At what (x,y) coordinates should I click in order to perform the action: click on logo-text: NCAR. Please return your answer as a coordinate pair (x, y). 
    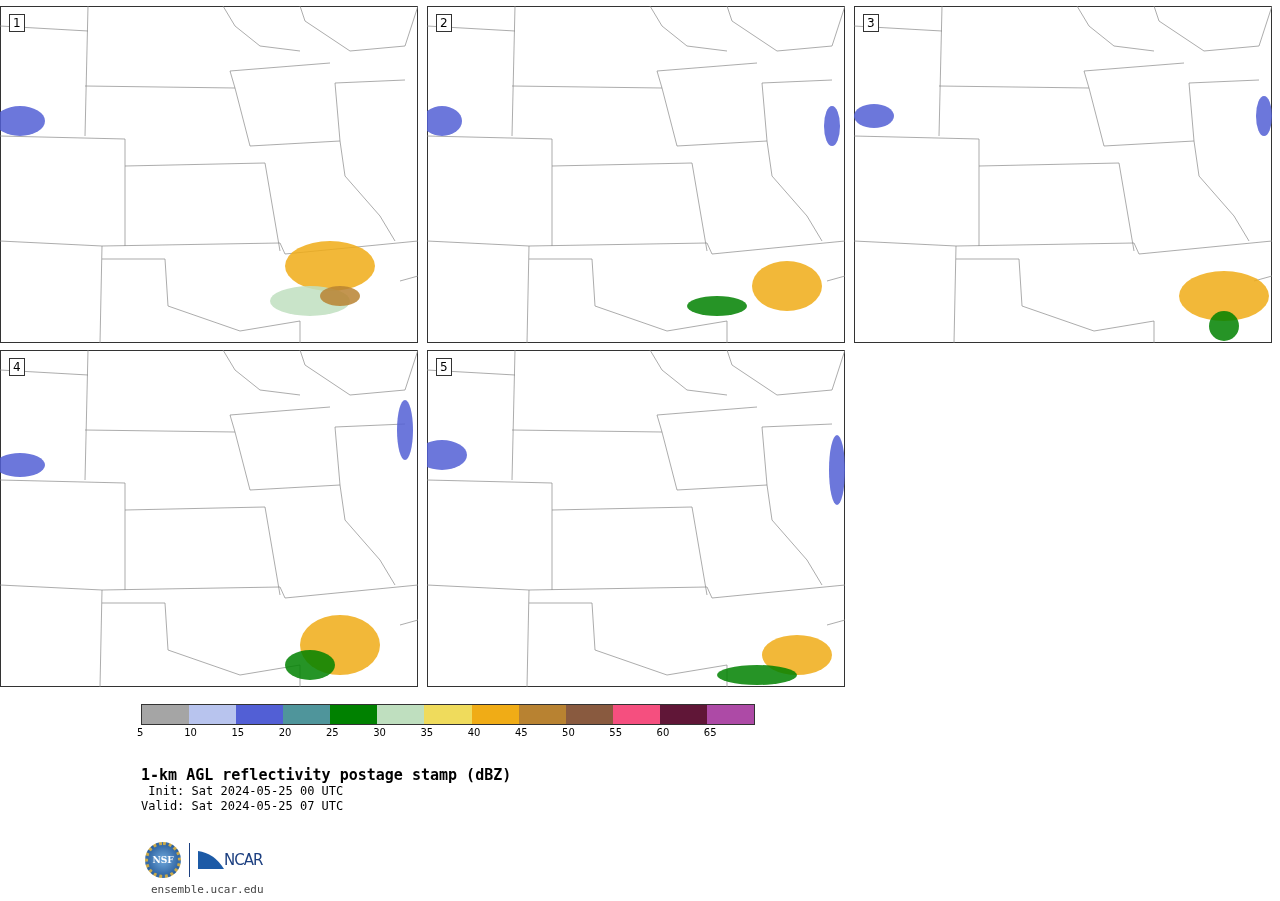
    Looking at the image, I should click on (243, 860).